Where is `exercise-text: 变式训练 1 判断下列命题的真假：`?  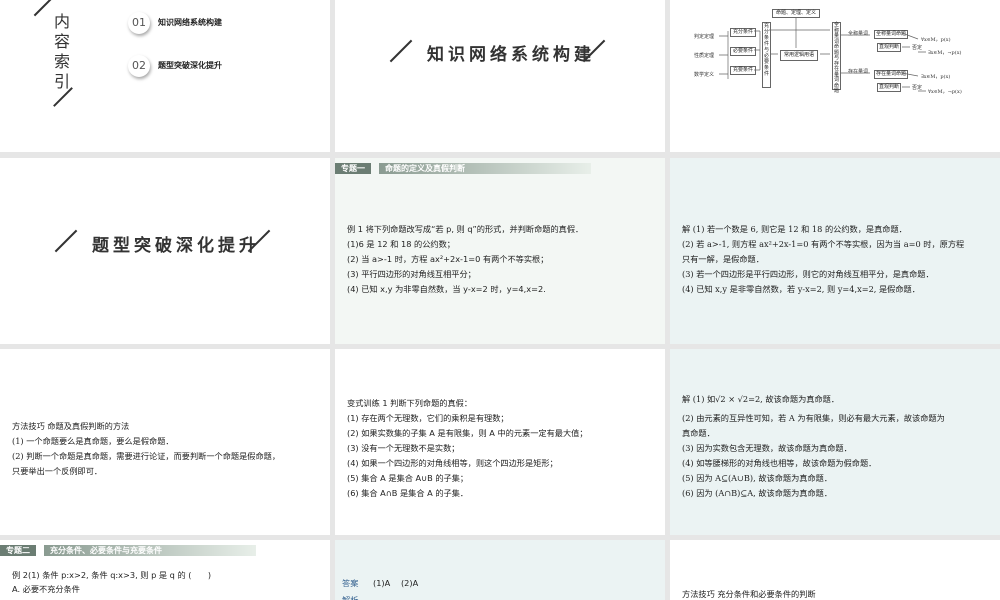
exercise-text: 变式训练 1 判断下列命题的真假： is located at coordinates (410, 403).